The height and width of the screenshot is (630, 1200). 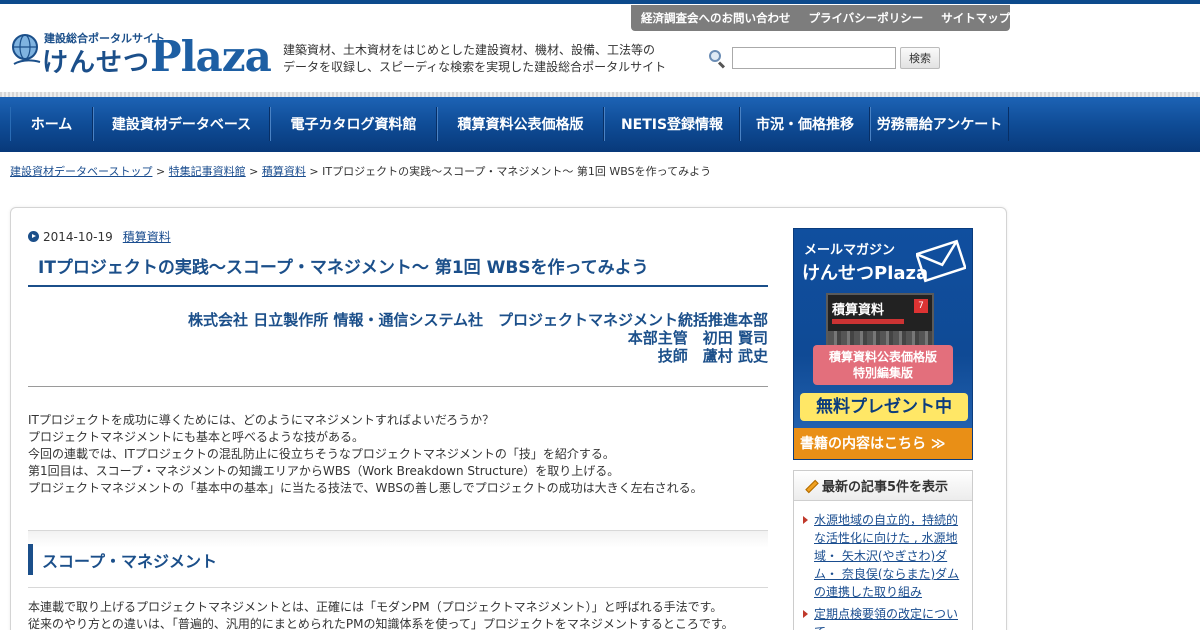 I want to click on site-logo: 建設総合ポータルサイト けんせつ Plaza, so click(x=140, y=56).